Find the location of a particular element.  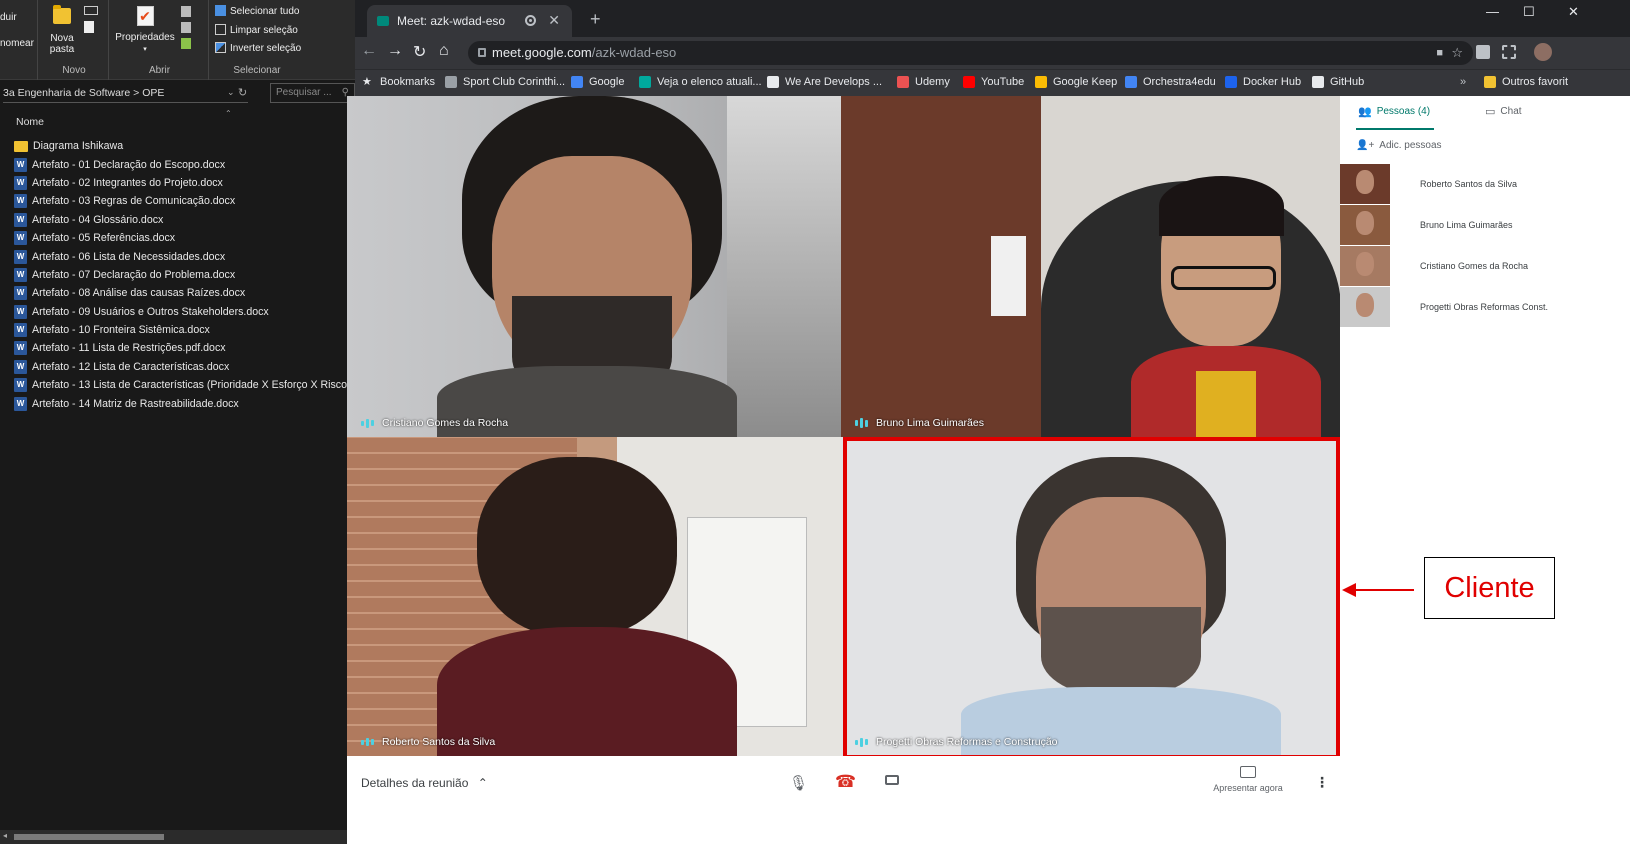

scroll-left-icon: ◂ is located at coordinates (5, 835).